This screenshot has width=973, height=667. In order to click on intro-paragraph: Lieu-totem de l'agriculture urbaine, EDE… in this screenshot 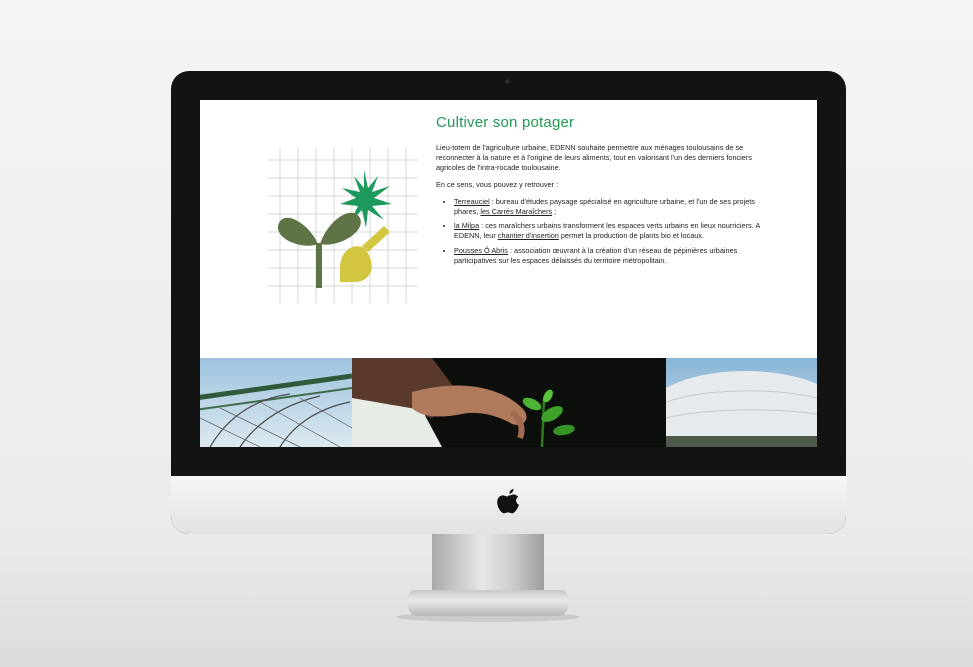, I will do `click(594, 158)`.